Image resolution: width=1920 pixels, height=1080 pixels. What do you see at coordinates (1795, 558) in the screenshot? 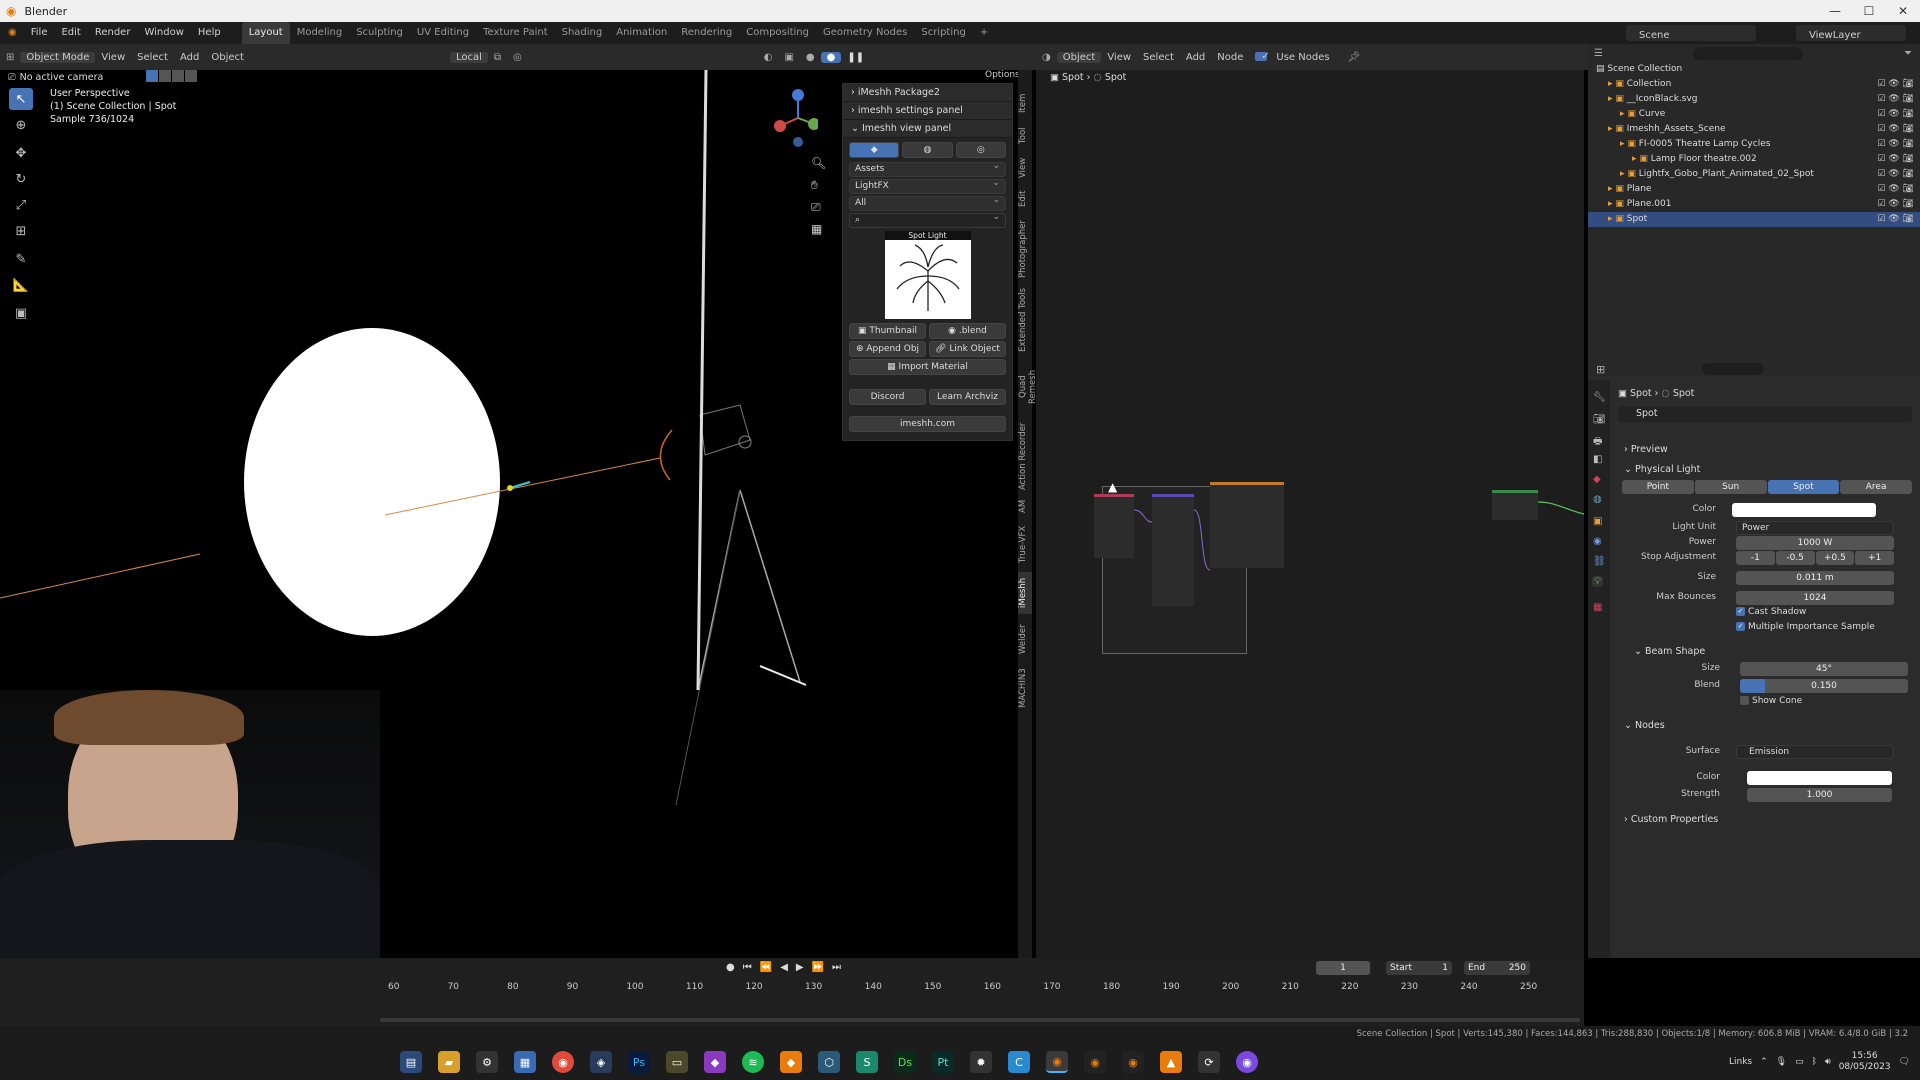
I see `stop-minus-half-button: -0.5` at bounding box center [1795, 558].